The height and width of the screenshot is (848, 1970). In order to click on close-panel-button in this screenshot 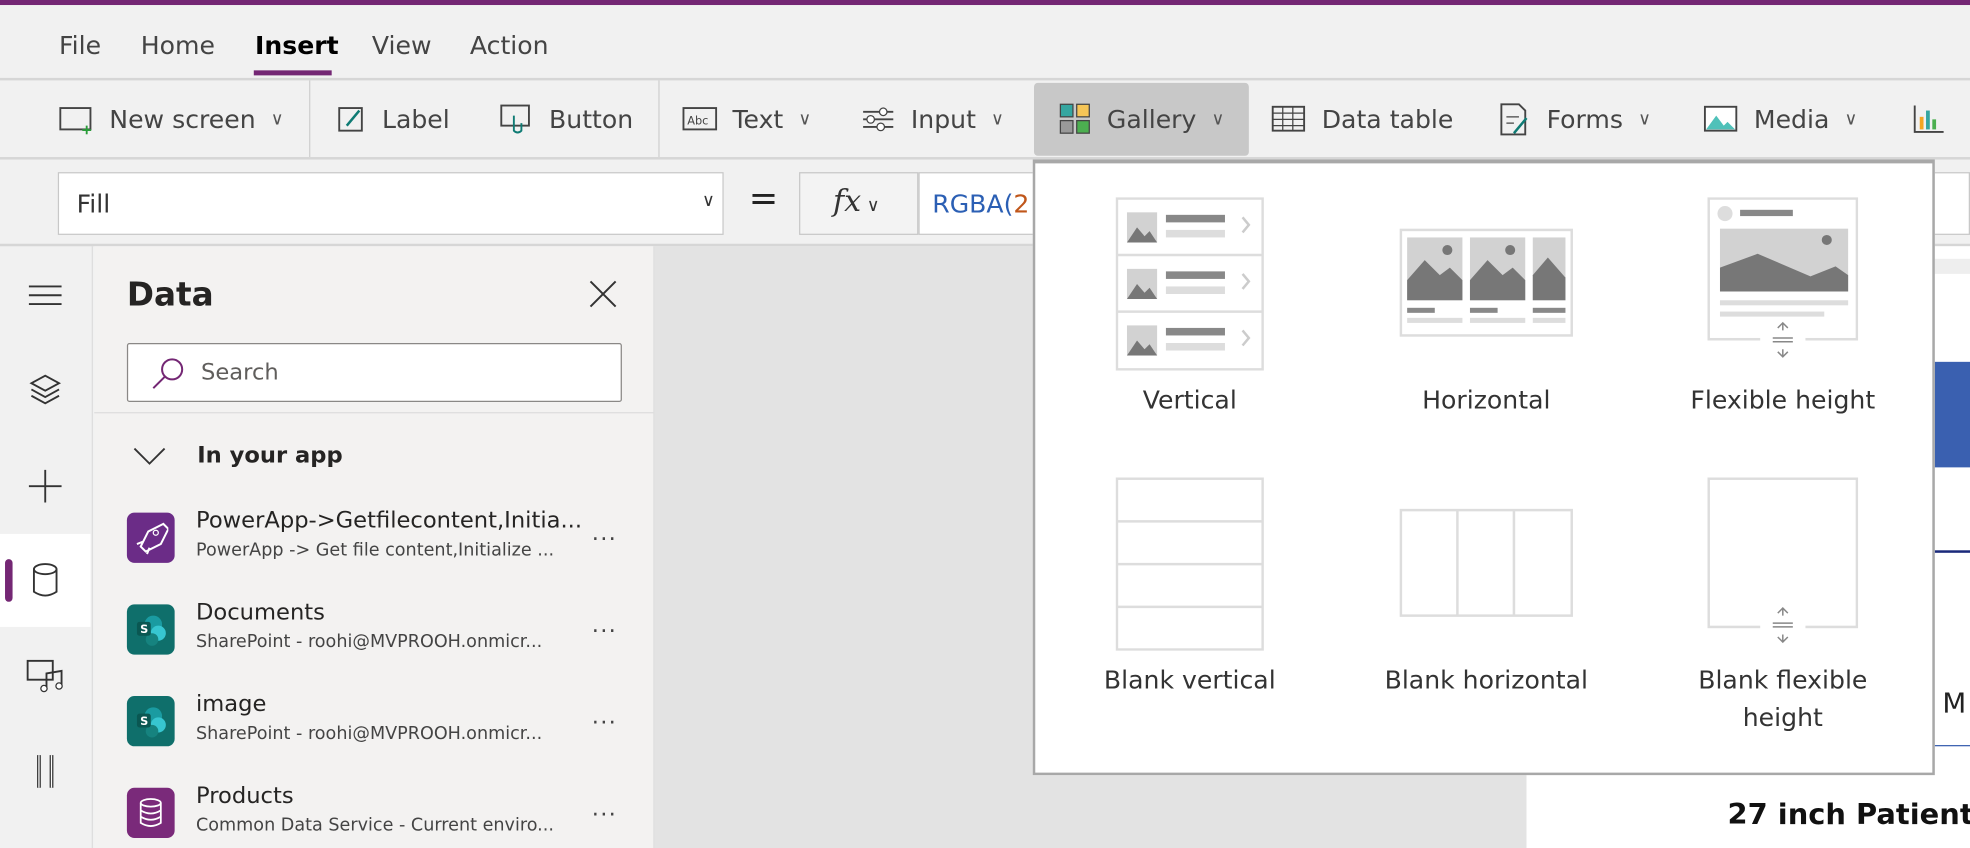, I will do `click(603, 296)`.